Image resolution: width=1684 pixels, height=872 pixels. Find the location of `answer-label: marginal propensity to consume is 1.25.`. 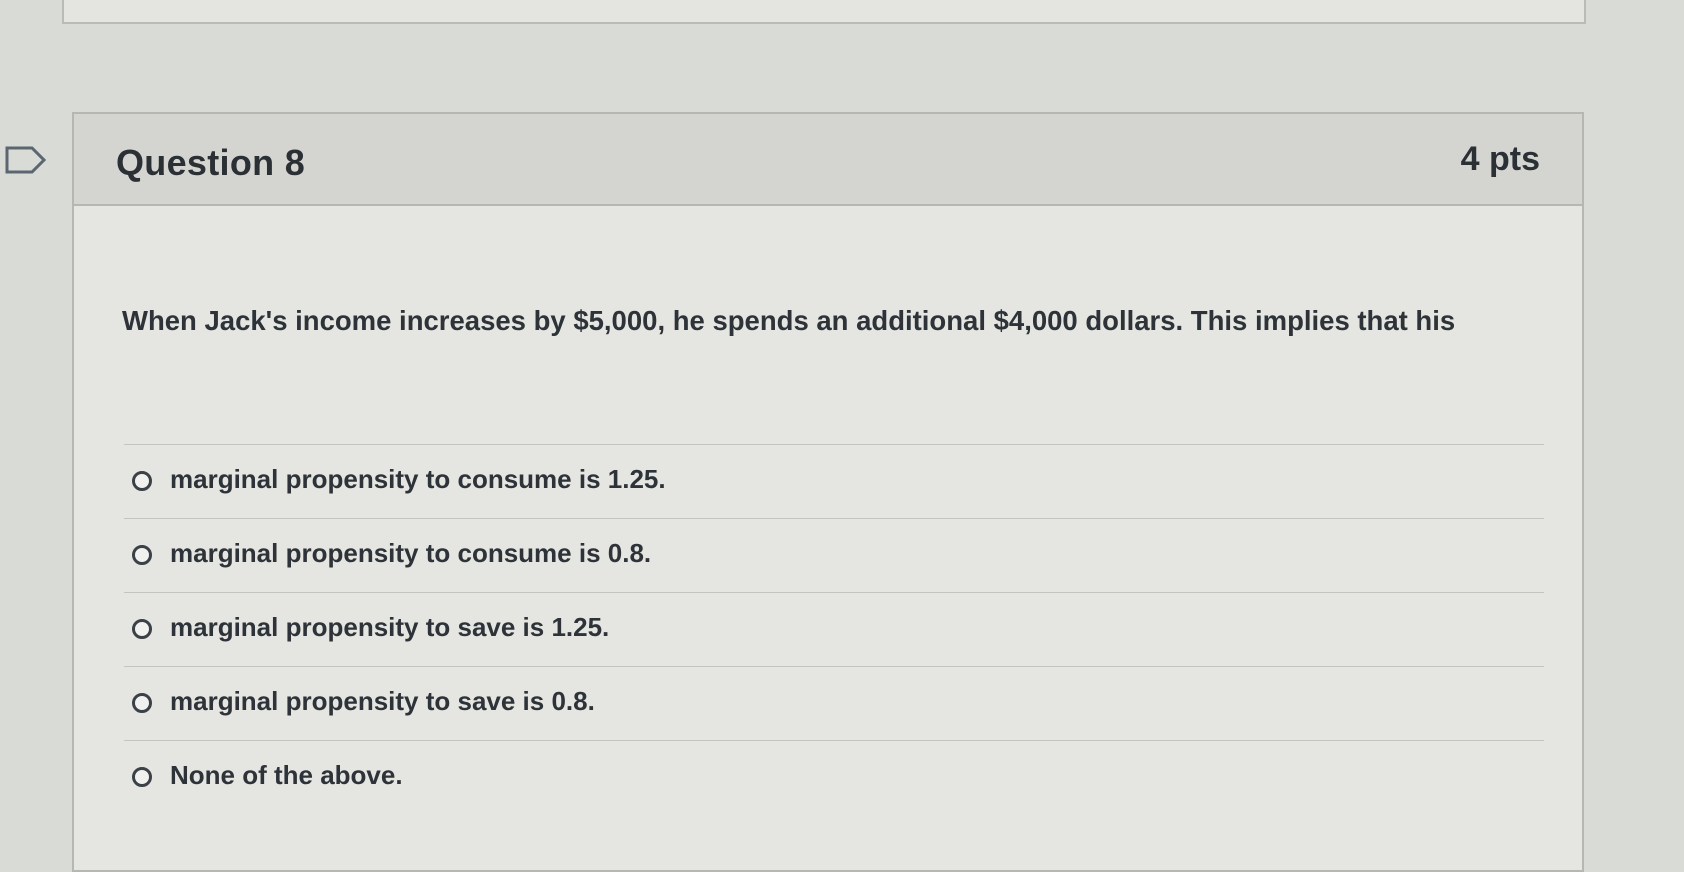

answer-label: marginal propensity to consume is 1.25. is located at coordinates (418, 479).